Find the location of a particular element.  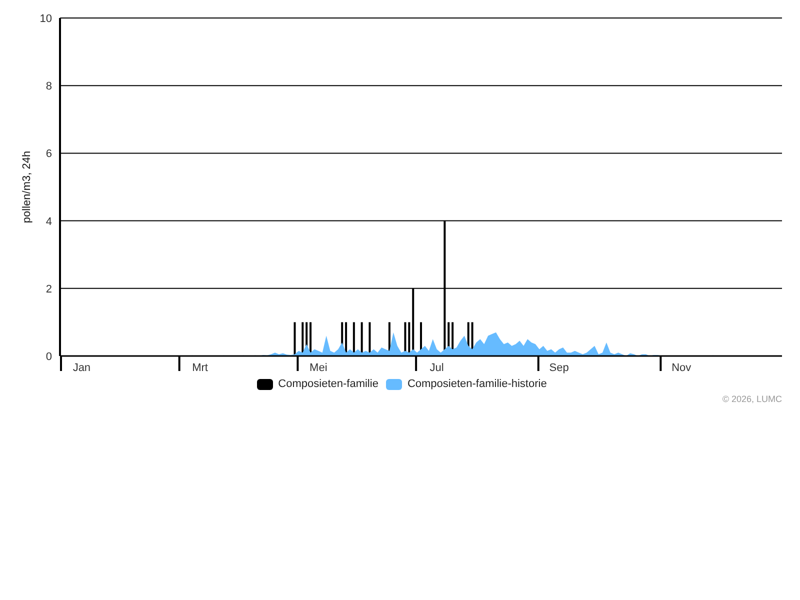

legend-label: Composieten-familie is located at coordinates (328, 384).